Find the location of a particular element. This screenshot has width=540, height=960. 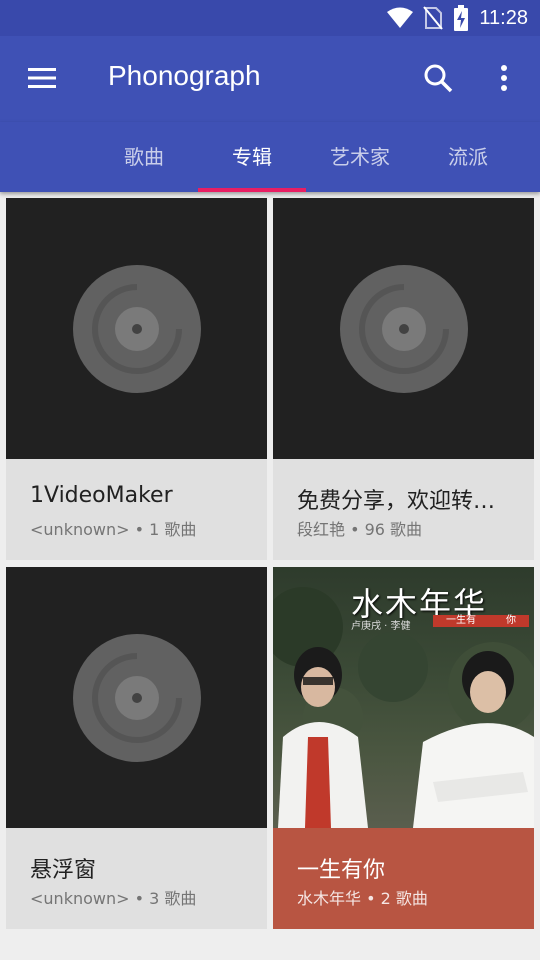

status-icons: 11:28 is located at coordinates (457, 18).